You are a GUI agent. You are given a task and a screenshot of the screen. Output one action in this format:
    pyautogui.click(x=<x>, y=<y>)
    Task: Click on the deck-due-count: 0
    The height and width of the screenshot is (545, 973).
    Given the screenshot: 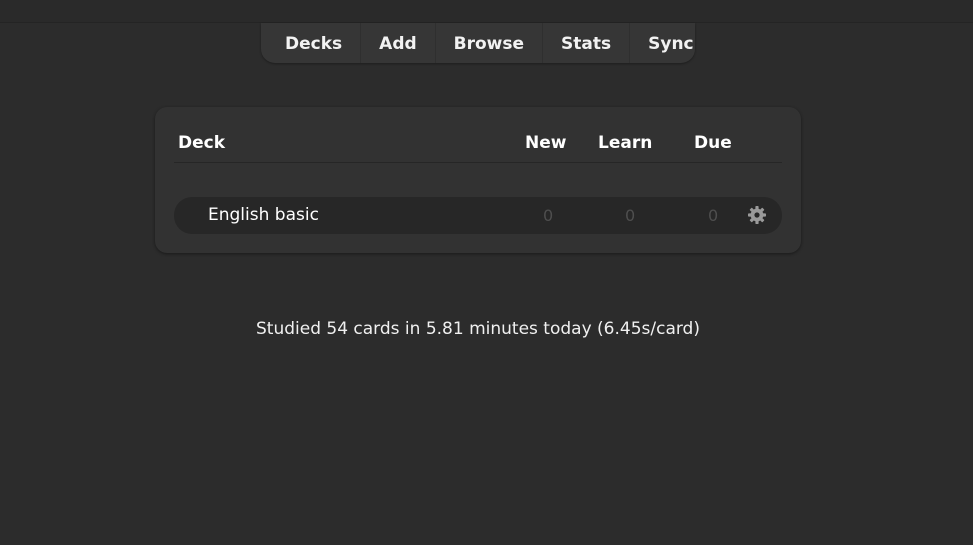 What is the action you would take?
    pyautogui.click(x=713, y=215)
    